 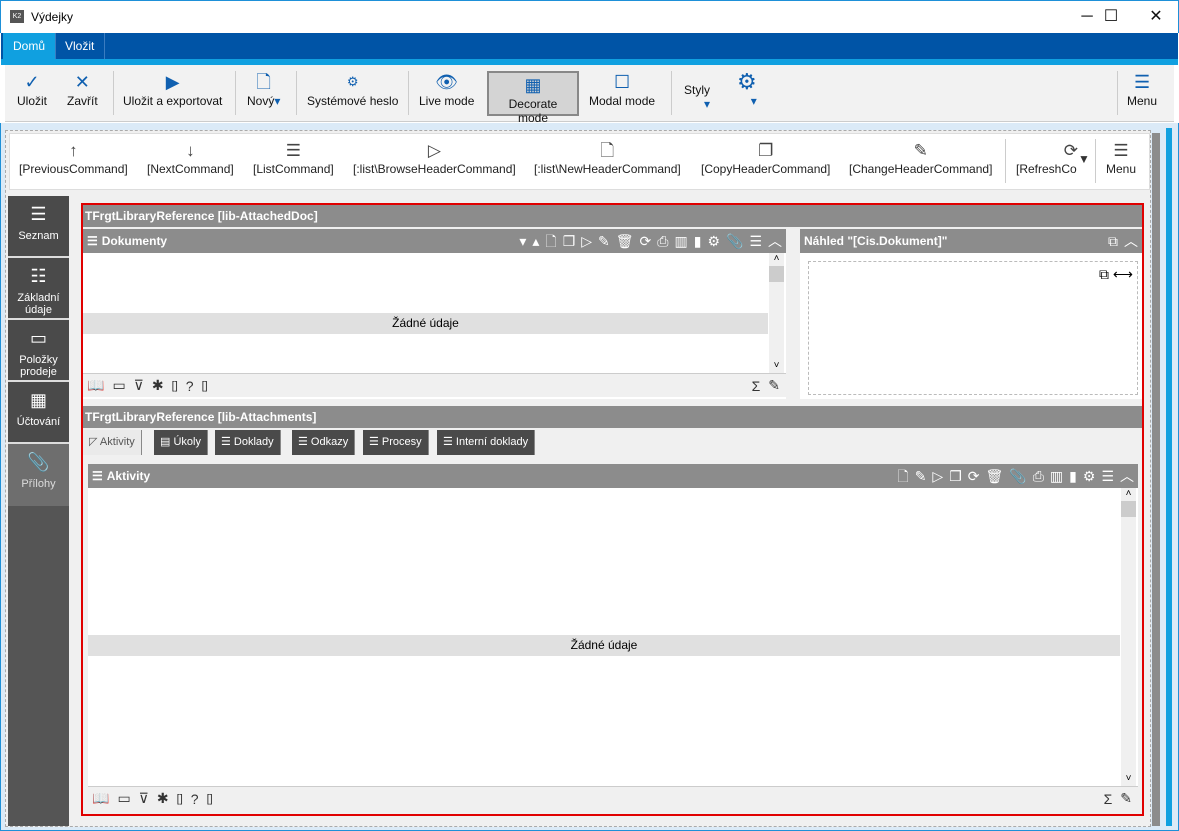 What do you see at coordinates (522, 241) in the screenshot?
I see `sort-down-icon: ▾` at bounding box center [522, 241].